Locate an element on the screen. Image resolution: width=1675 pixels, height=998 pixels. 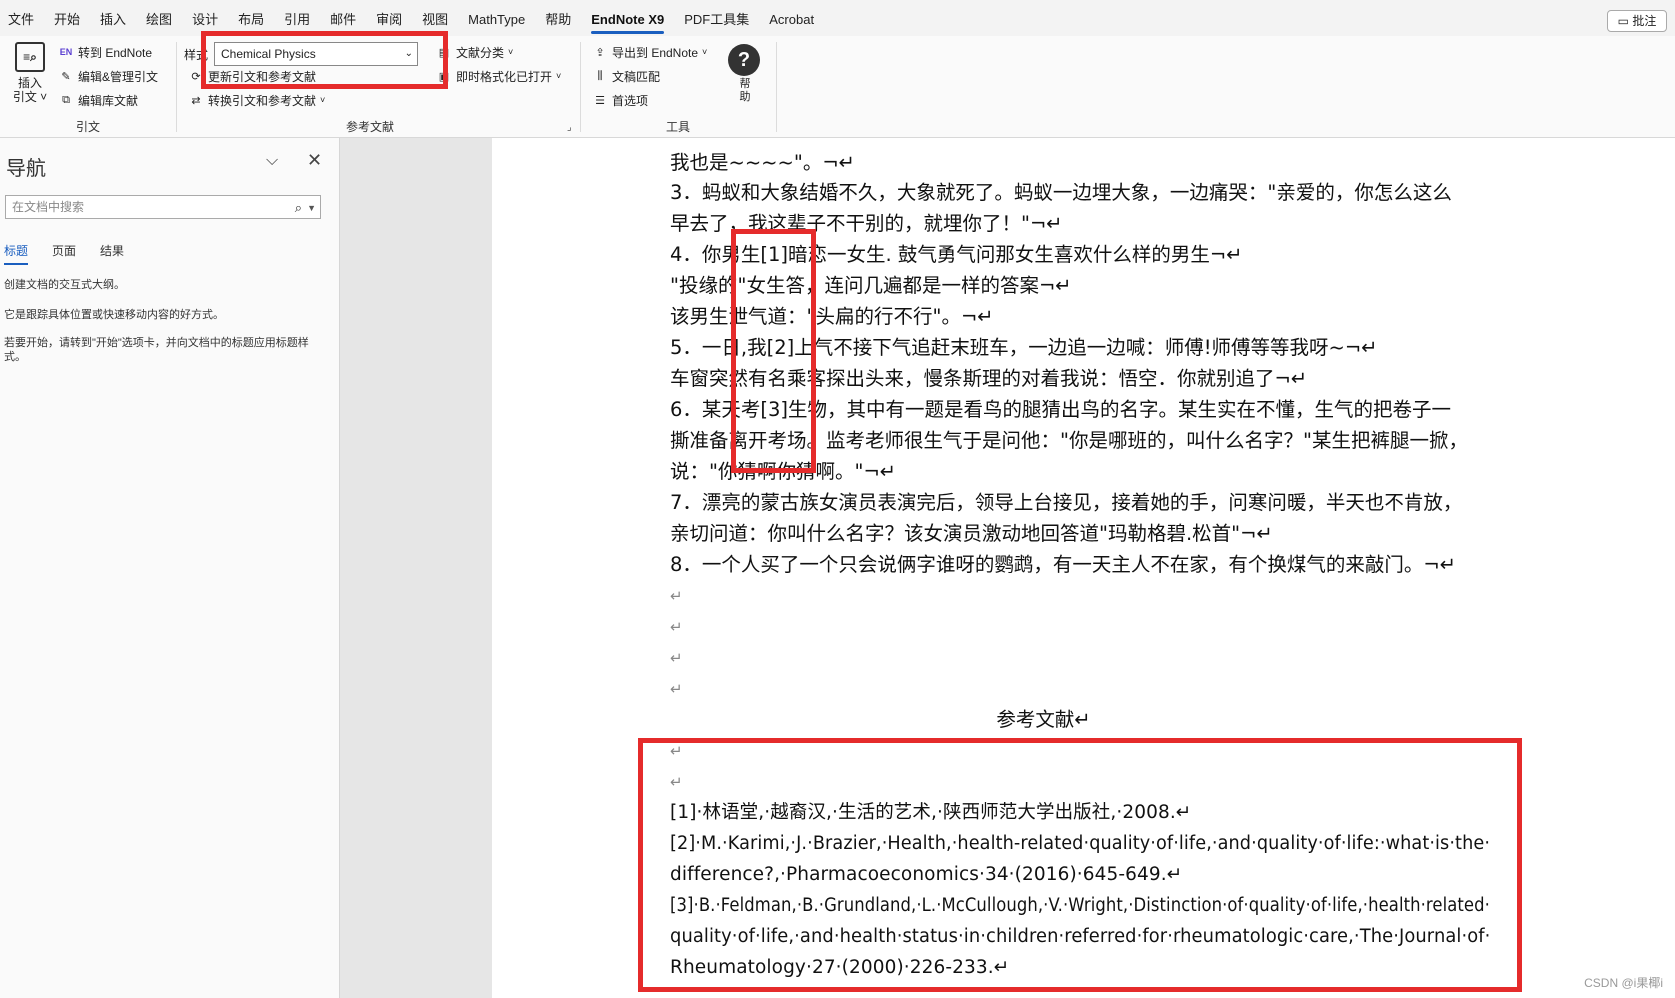
help-icon: ? is located at coordinates (744, 60).